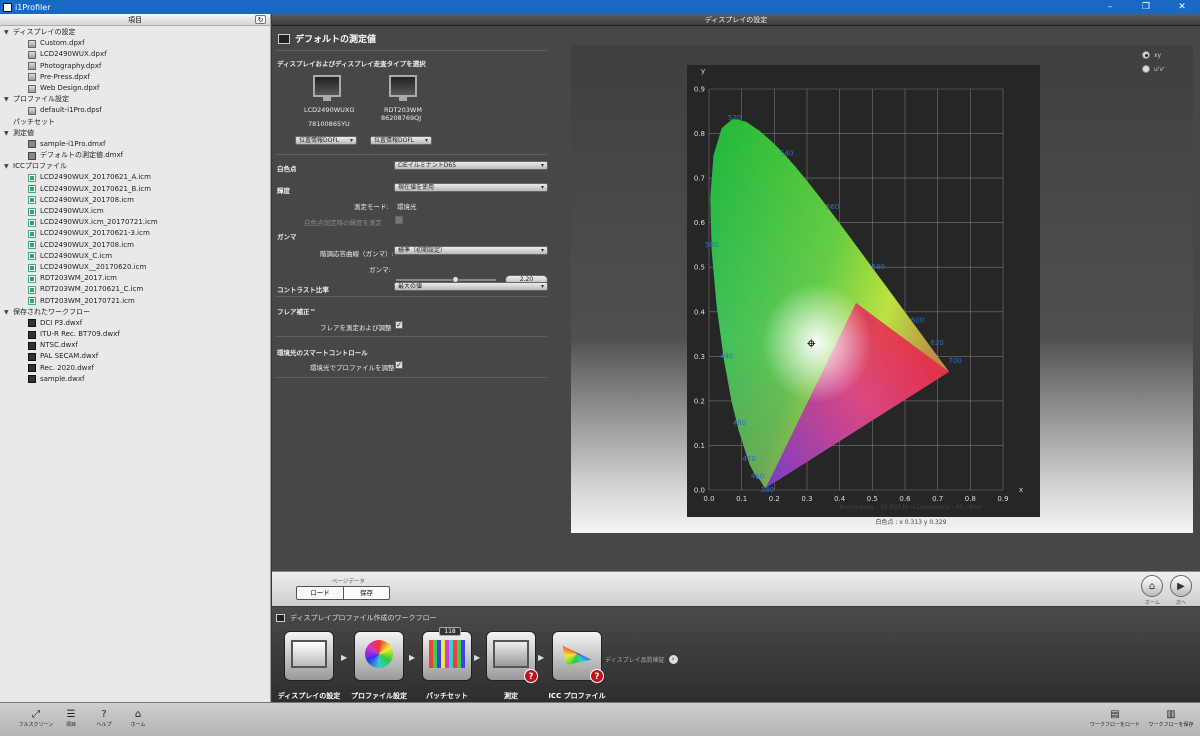 The width and height of the screenshot is (1200, 736). I want to click on display-2-type-dropdown: 位置情報DOFL, so click(401, 140).